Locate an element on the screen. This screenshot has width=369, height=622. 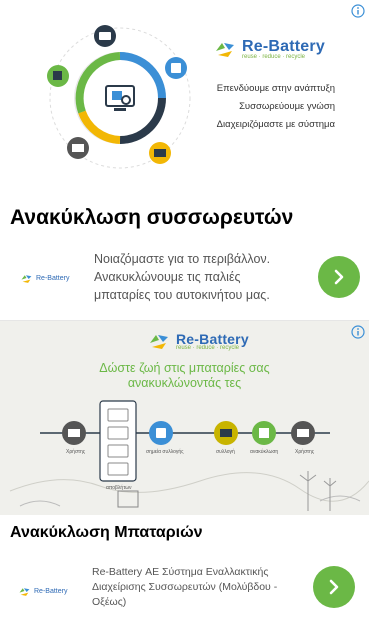
flow-label: σημεία συλλογής is located at coordinates (165, 452).